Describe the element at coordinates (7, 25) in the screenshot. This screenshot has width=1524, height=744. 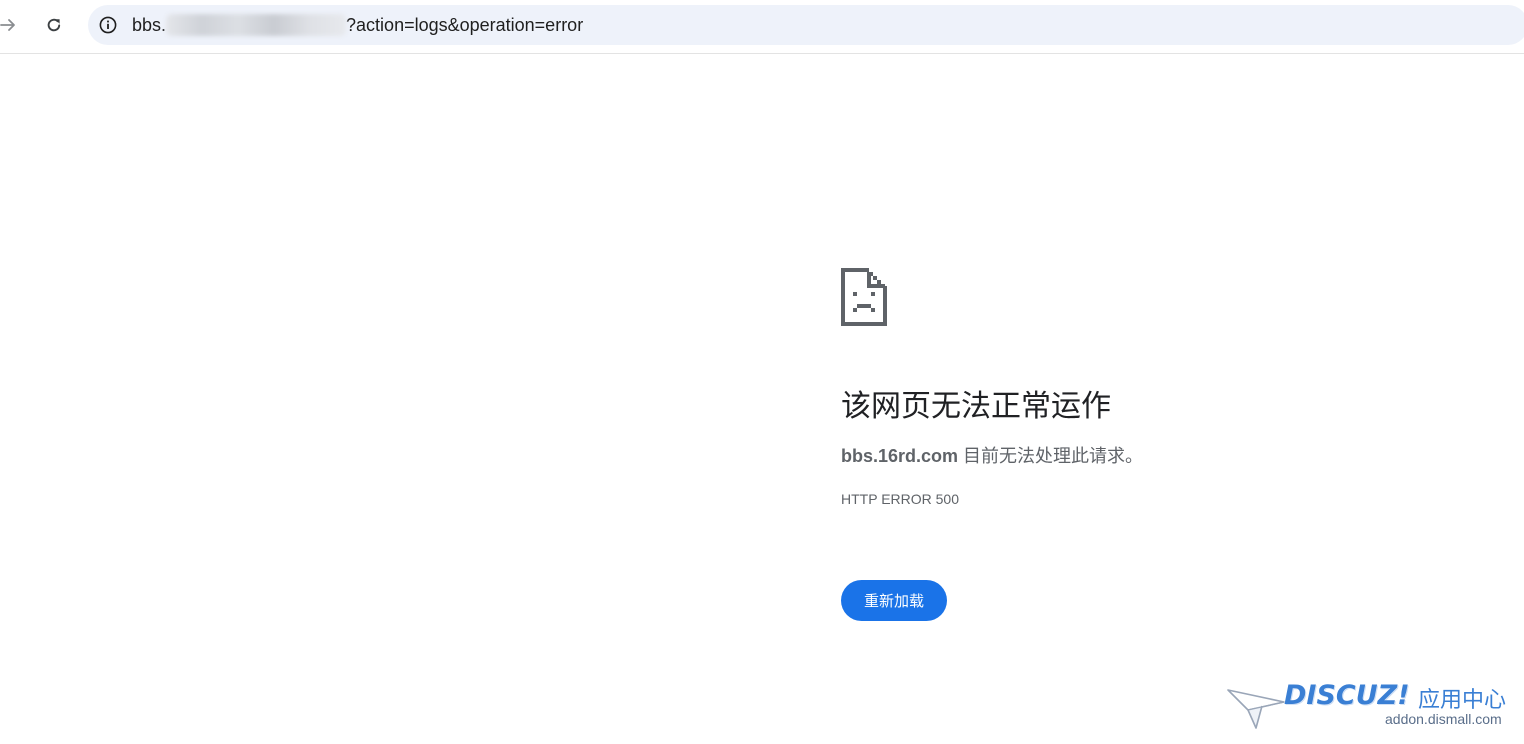
I see `arrow-forward-icon` at that location.